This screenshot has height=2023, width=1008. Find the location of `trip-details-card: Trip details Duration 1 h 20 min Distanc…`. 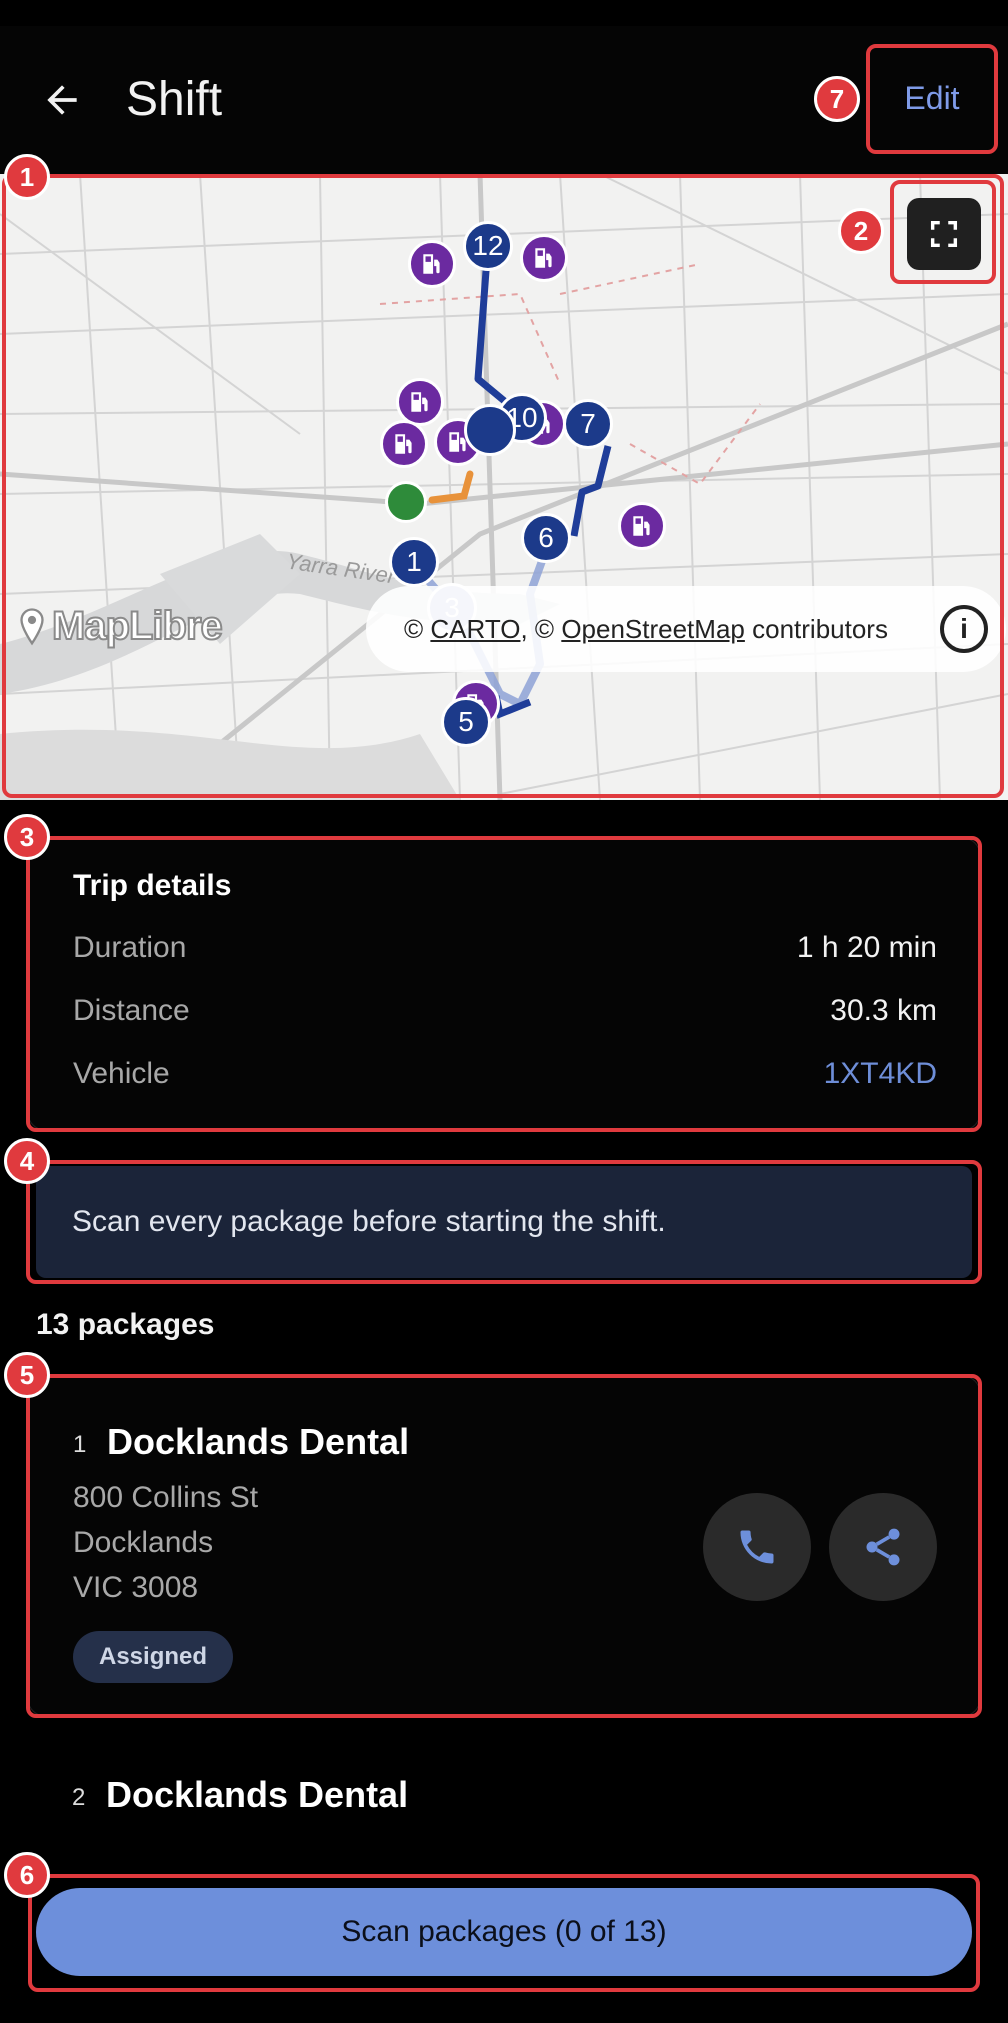

trip-details-card: Trip details Duration 1 h 20 min Distanc… is located at coordinates (504, 984).